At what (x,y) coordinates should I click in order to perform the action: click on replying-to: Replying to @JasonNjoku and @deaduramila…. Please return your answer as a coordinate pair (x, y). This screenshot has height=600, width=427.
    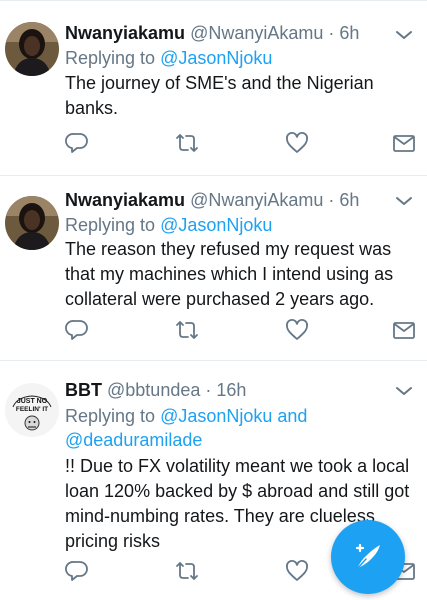
    Looking at the image, I should click on (186, 428).